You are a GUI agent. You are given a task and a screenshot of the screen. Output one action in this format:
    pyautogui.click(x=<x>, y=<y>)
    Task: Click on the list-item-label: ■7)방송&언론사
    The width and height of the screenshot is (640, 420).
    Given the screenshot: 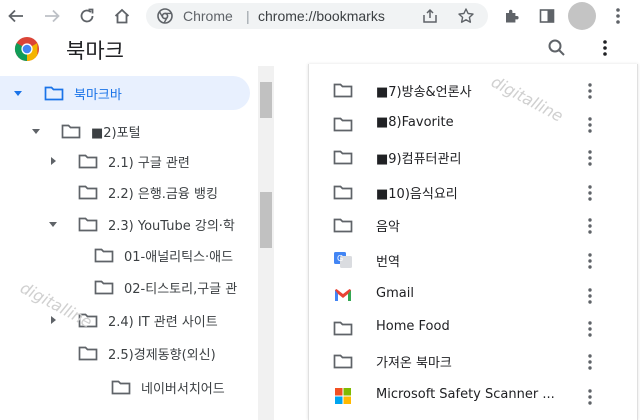 What is the action you would take?
    pyautogui.click(x=424, y=92)
    